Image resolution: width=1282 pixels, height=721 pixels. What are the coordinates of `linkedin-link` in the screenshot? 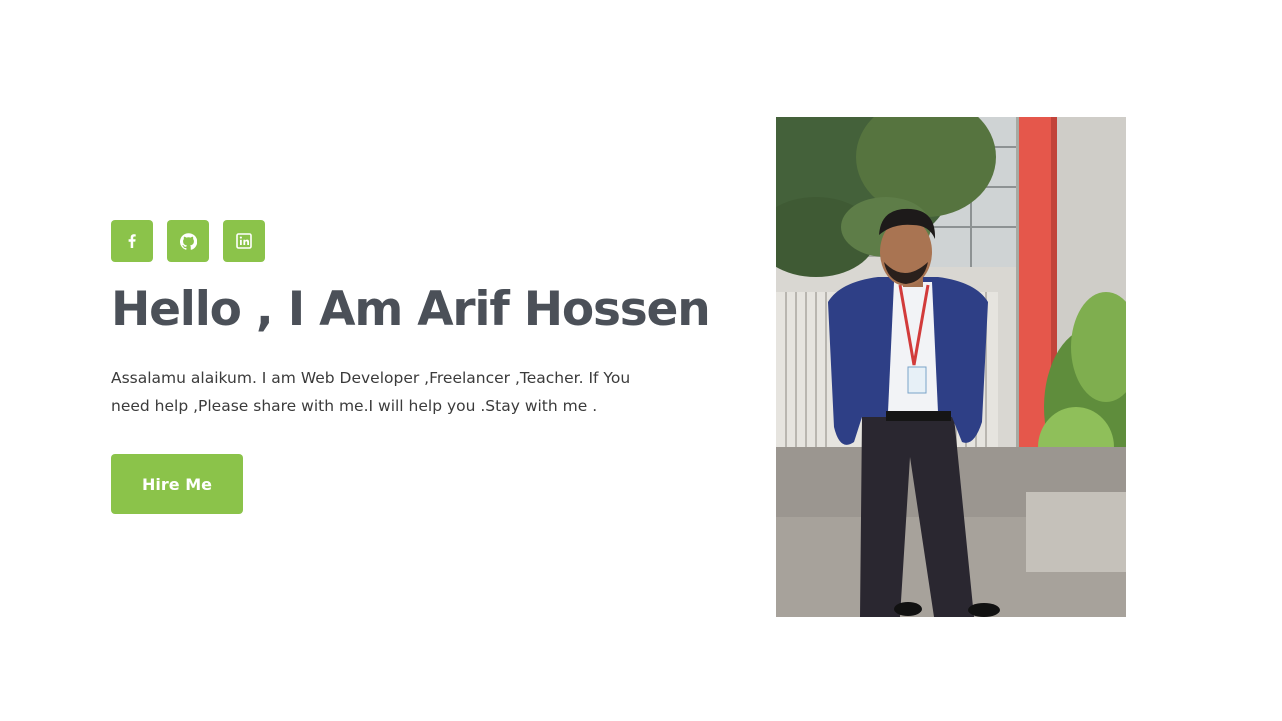 It's located at (244, 241).